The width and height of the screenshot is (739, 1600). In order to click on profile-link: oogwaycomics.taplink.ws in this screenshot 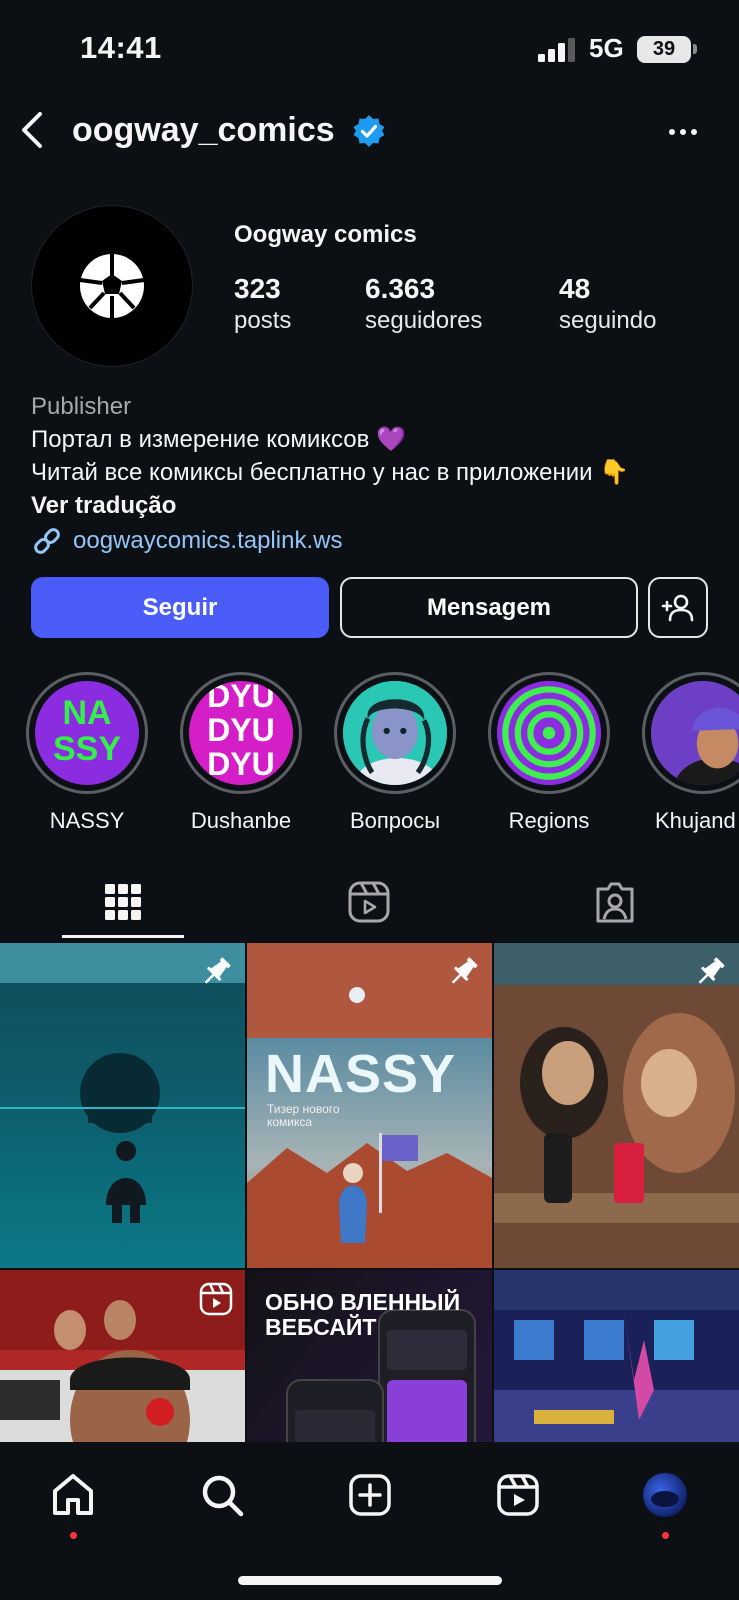, I will do `click(381, 540)`.